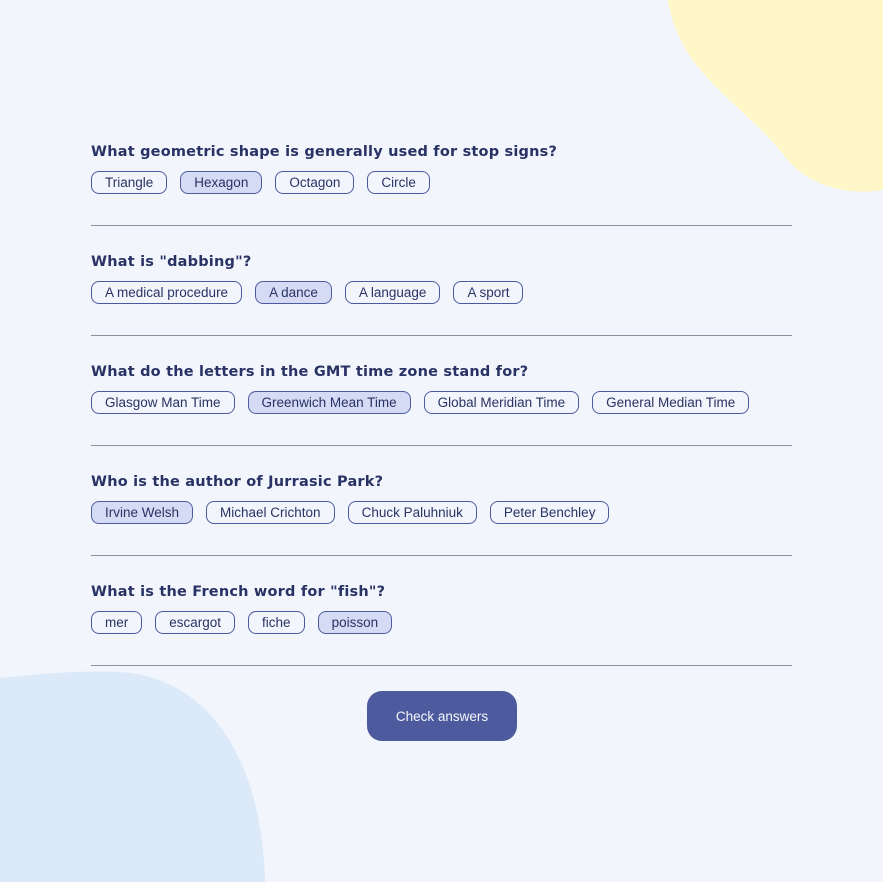  What do you see at coordinates (501, 402) in the screenshot?
I see `answer-option: Global Meridian Time` at bounding box center [501, 402].